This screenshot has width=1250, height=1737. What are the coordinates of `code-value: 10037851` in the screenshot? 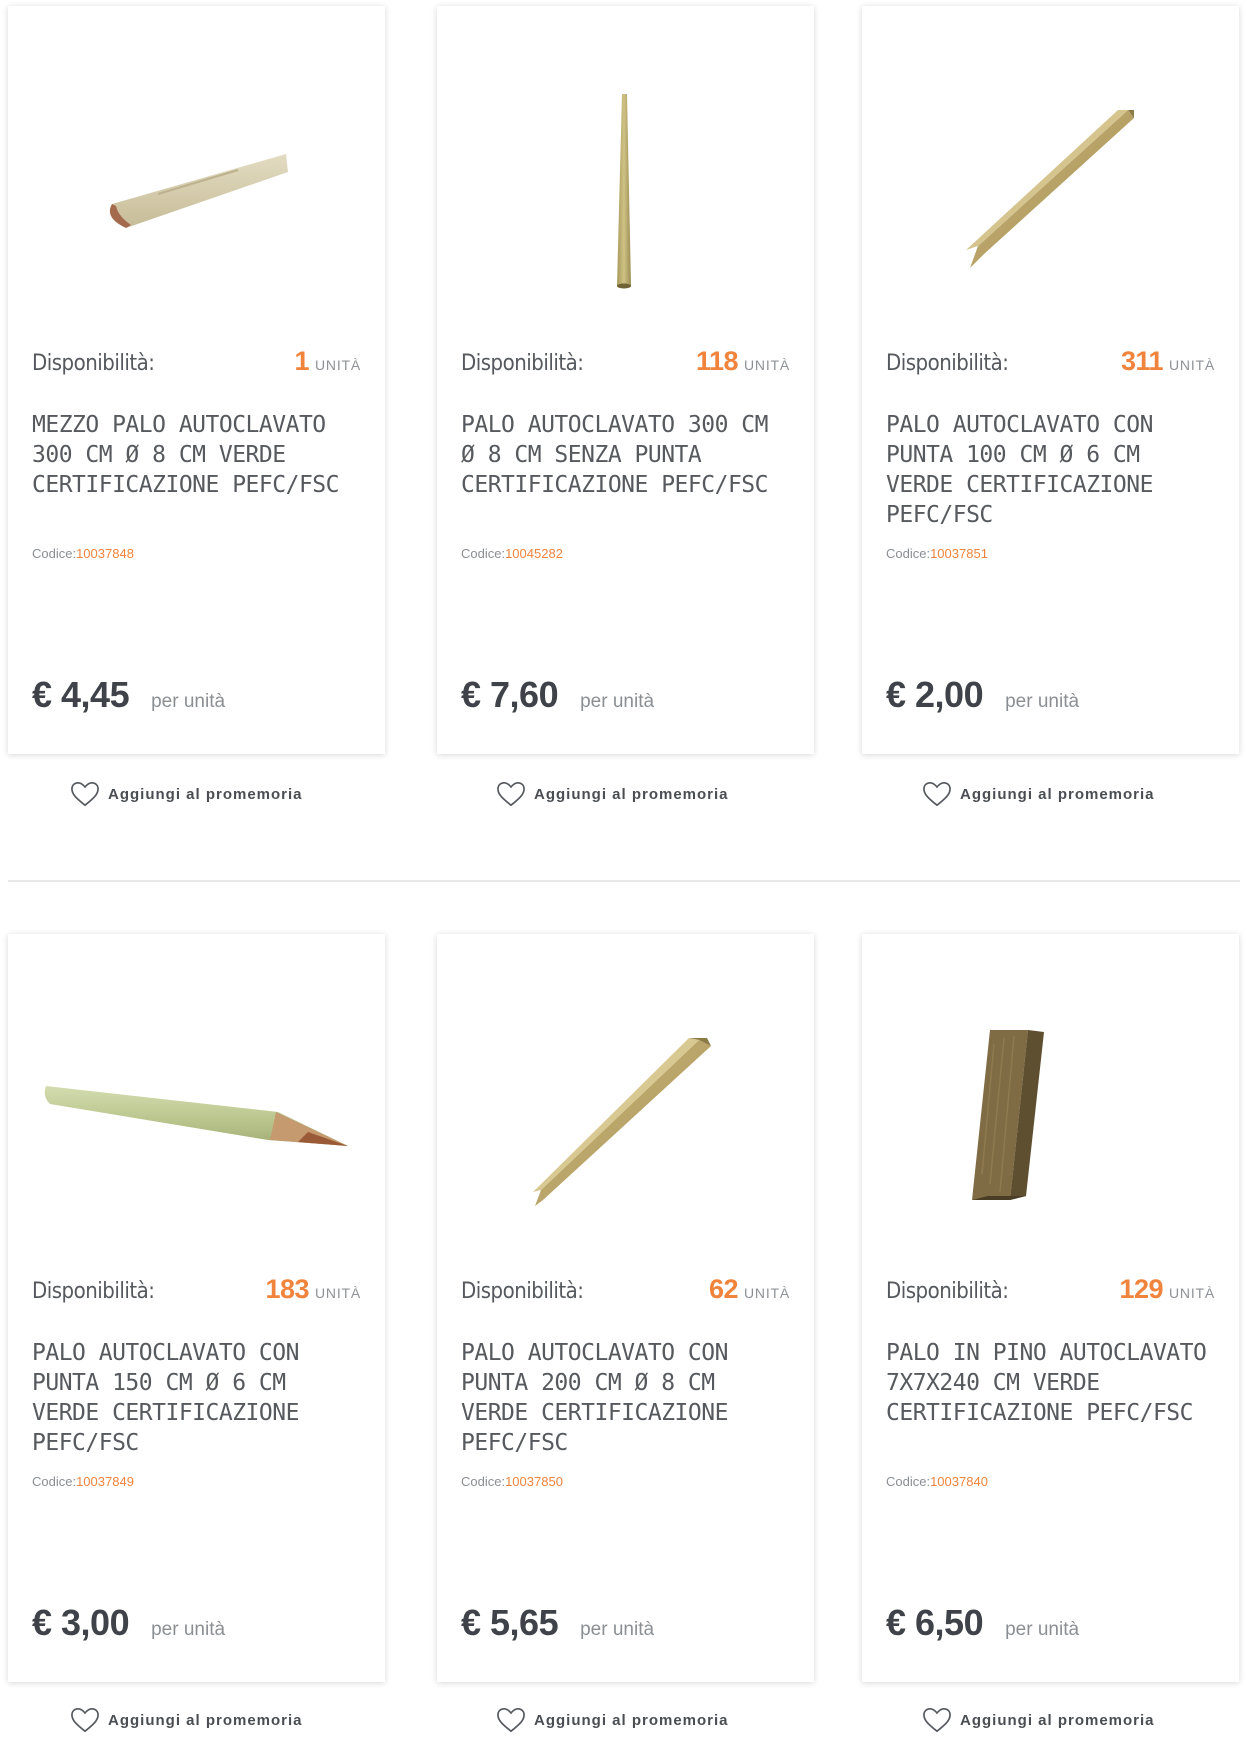 It's located at (959, 553).